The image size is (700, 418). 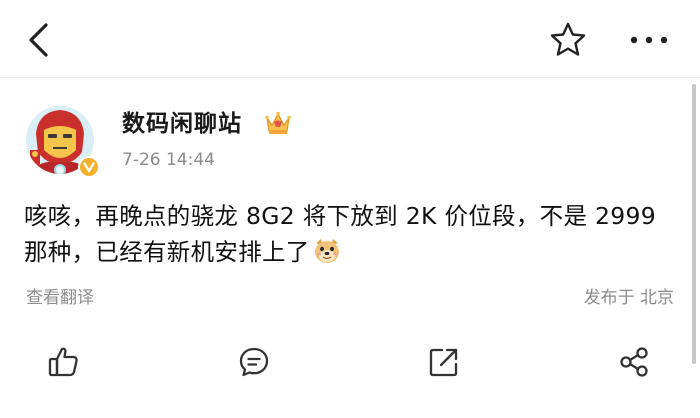 I want to click on view-translation-link: 查看翻译, so click(x=60, y=298).